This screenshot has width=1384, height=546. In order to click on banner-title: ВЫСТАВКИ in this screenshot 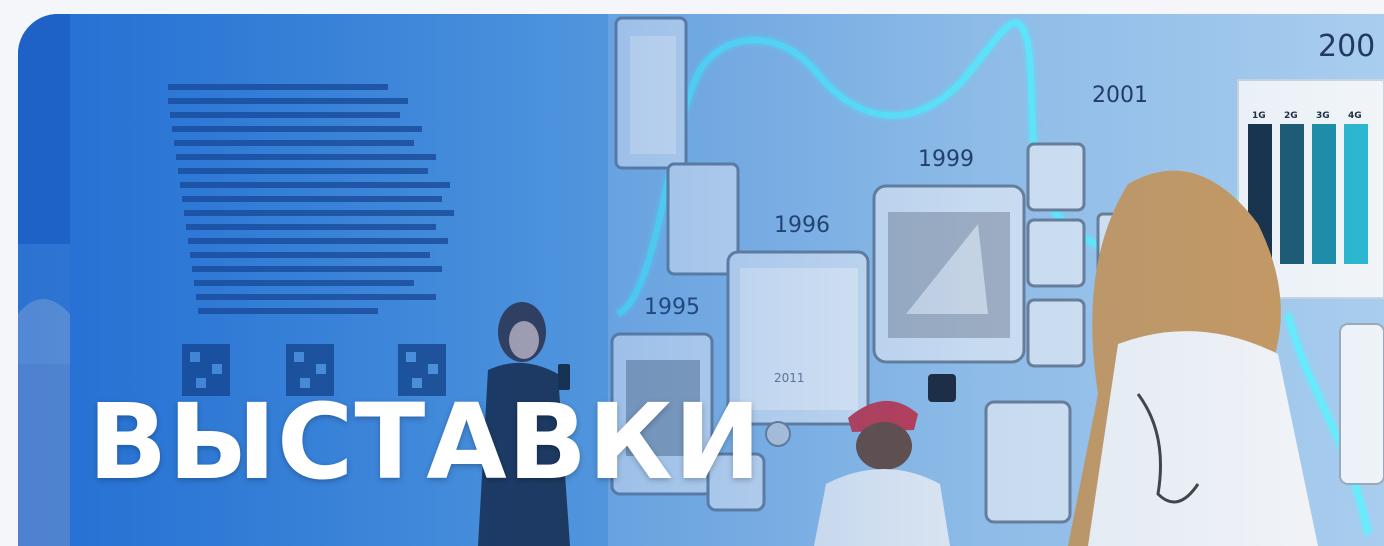, I will do `click(425, 442)`.